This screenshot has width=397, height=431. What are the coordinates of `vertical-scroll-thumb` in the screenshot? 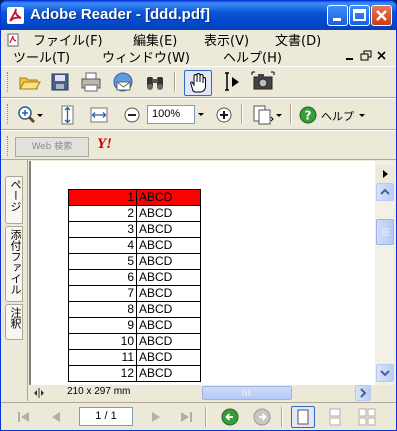 It's located at (385, 232).